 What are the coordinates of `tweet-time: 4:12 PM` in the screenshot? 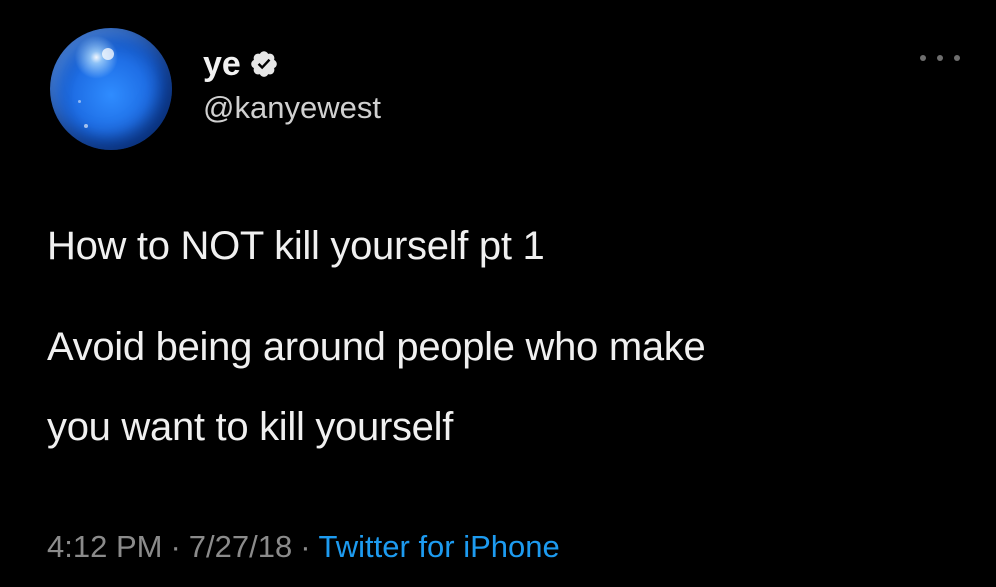 It's located at (104, 546).